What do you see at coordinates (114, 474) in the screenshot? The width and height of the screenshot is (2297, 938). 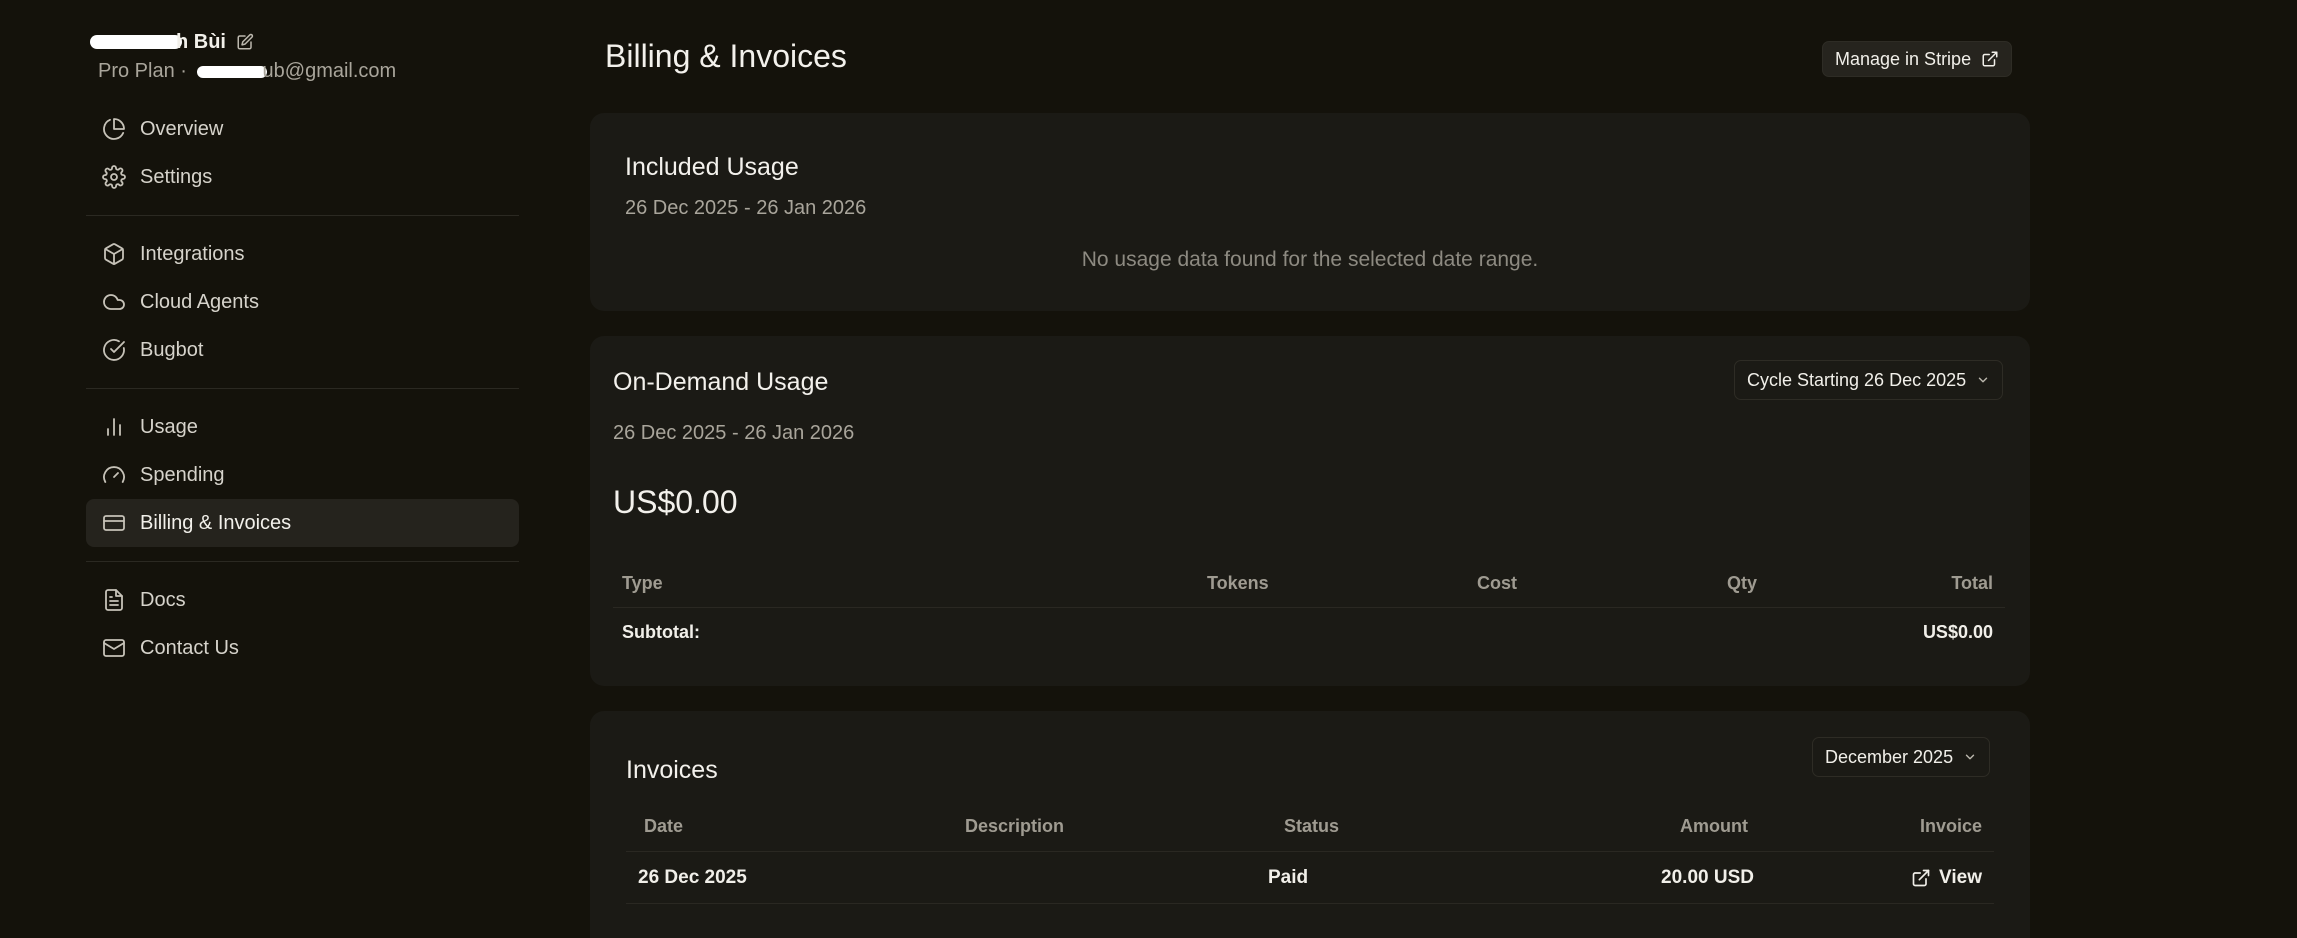 I see `gauge-icon` at bounding box center [114, 474].